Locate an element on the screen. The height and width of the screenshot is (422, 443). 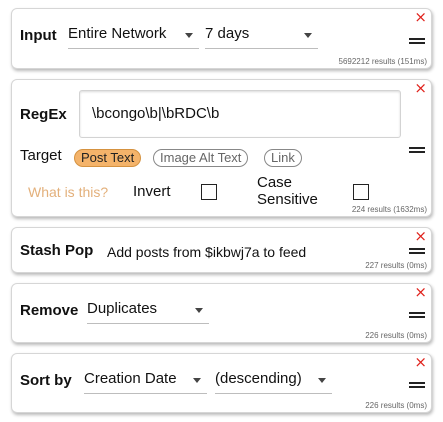
target-link: Link is located at coordinates (283, 158).